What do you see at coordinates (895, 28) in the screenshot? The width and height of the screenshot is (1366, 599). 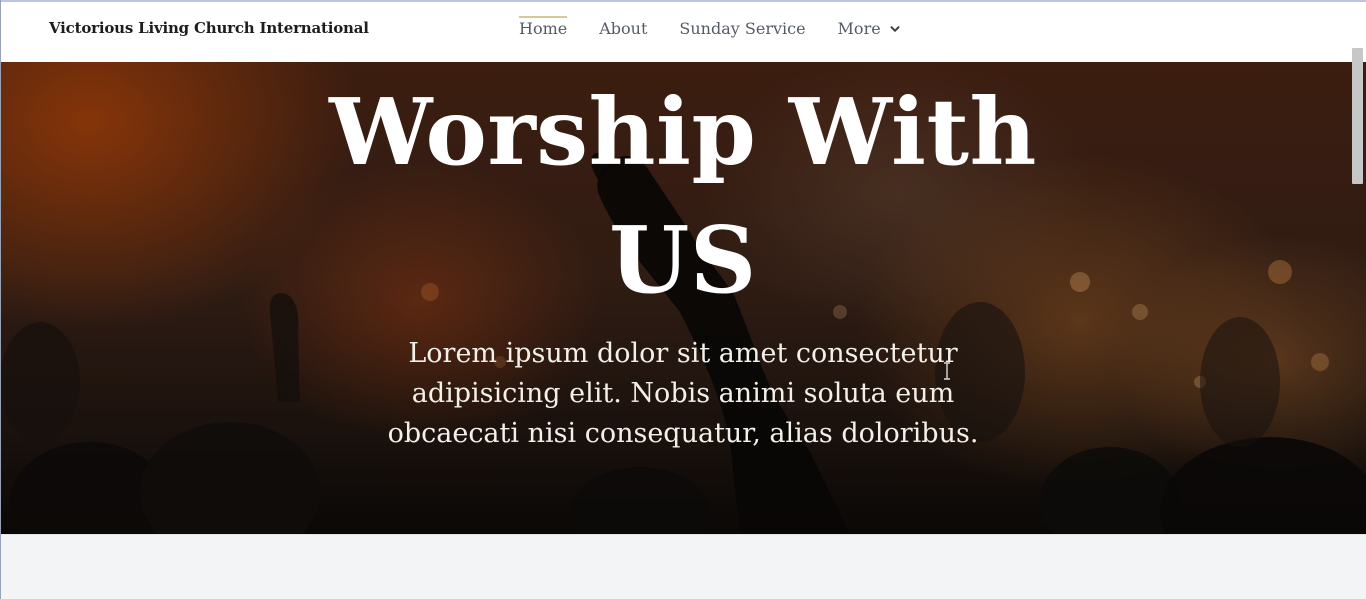 I see `chevron-down-icon` at bounding box center [895, 28].